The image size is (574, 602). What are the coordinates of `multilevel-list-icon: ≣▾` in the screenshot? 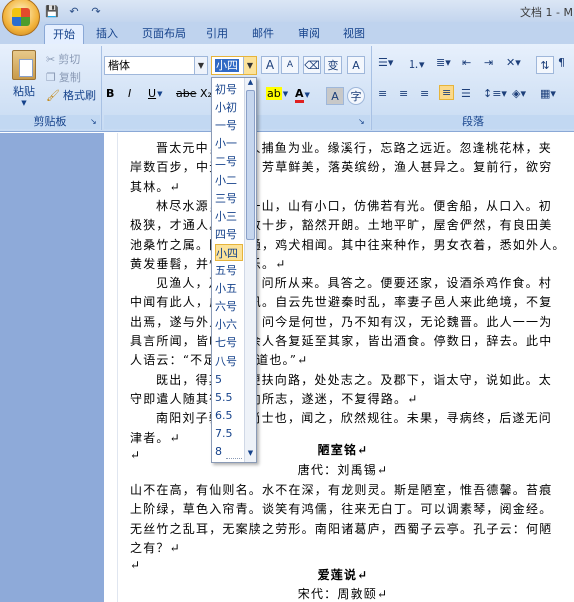 It's located at (443, 62).